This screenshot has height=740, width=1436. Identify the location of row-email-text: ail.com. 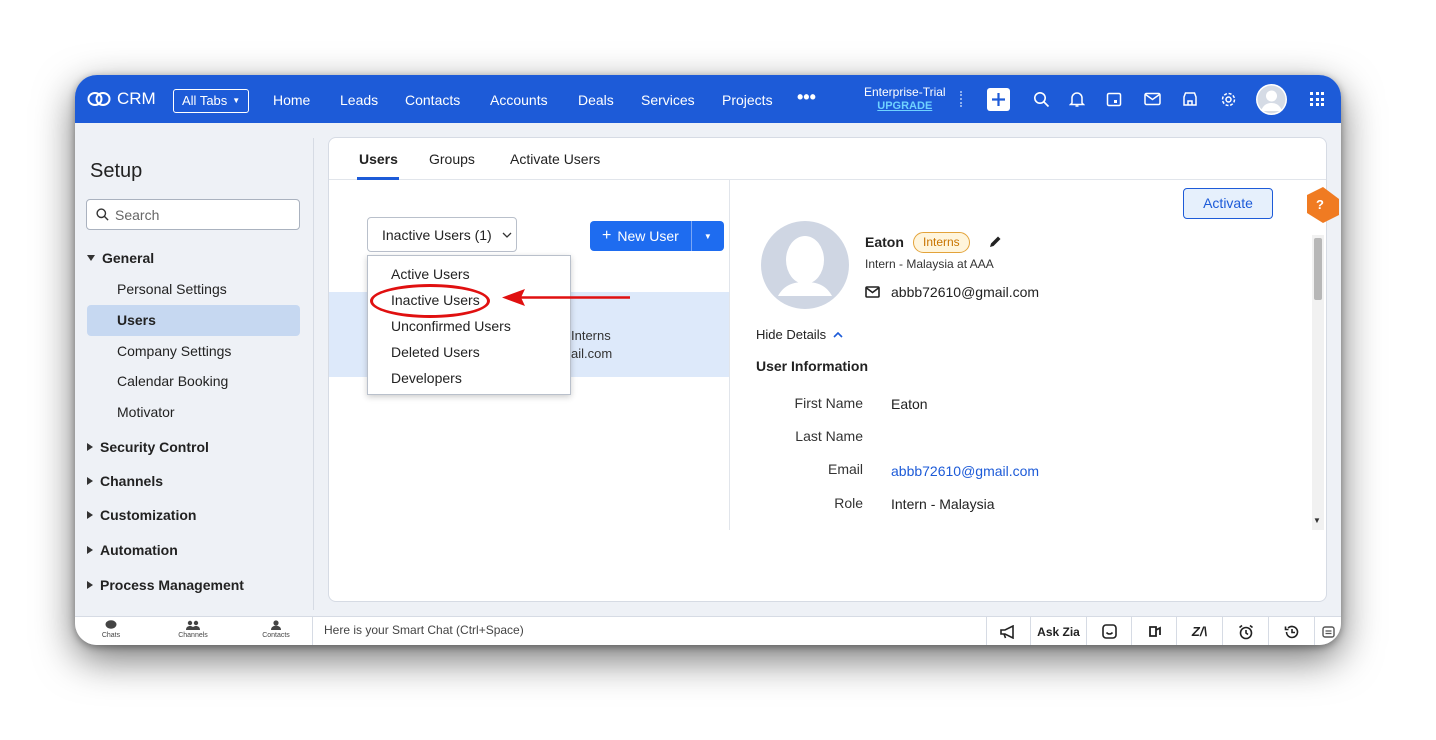
(592, 353).